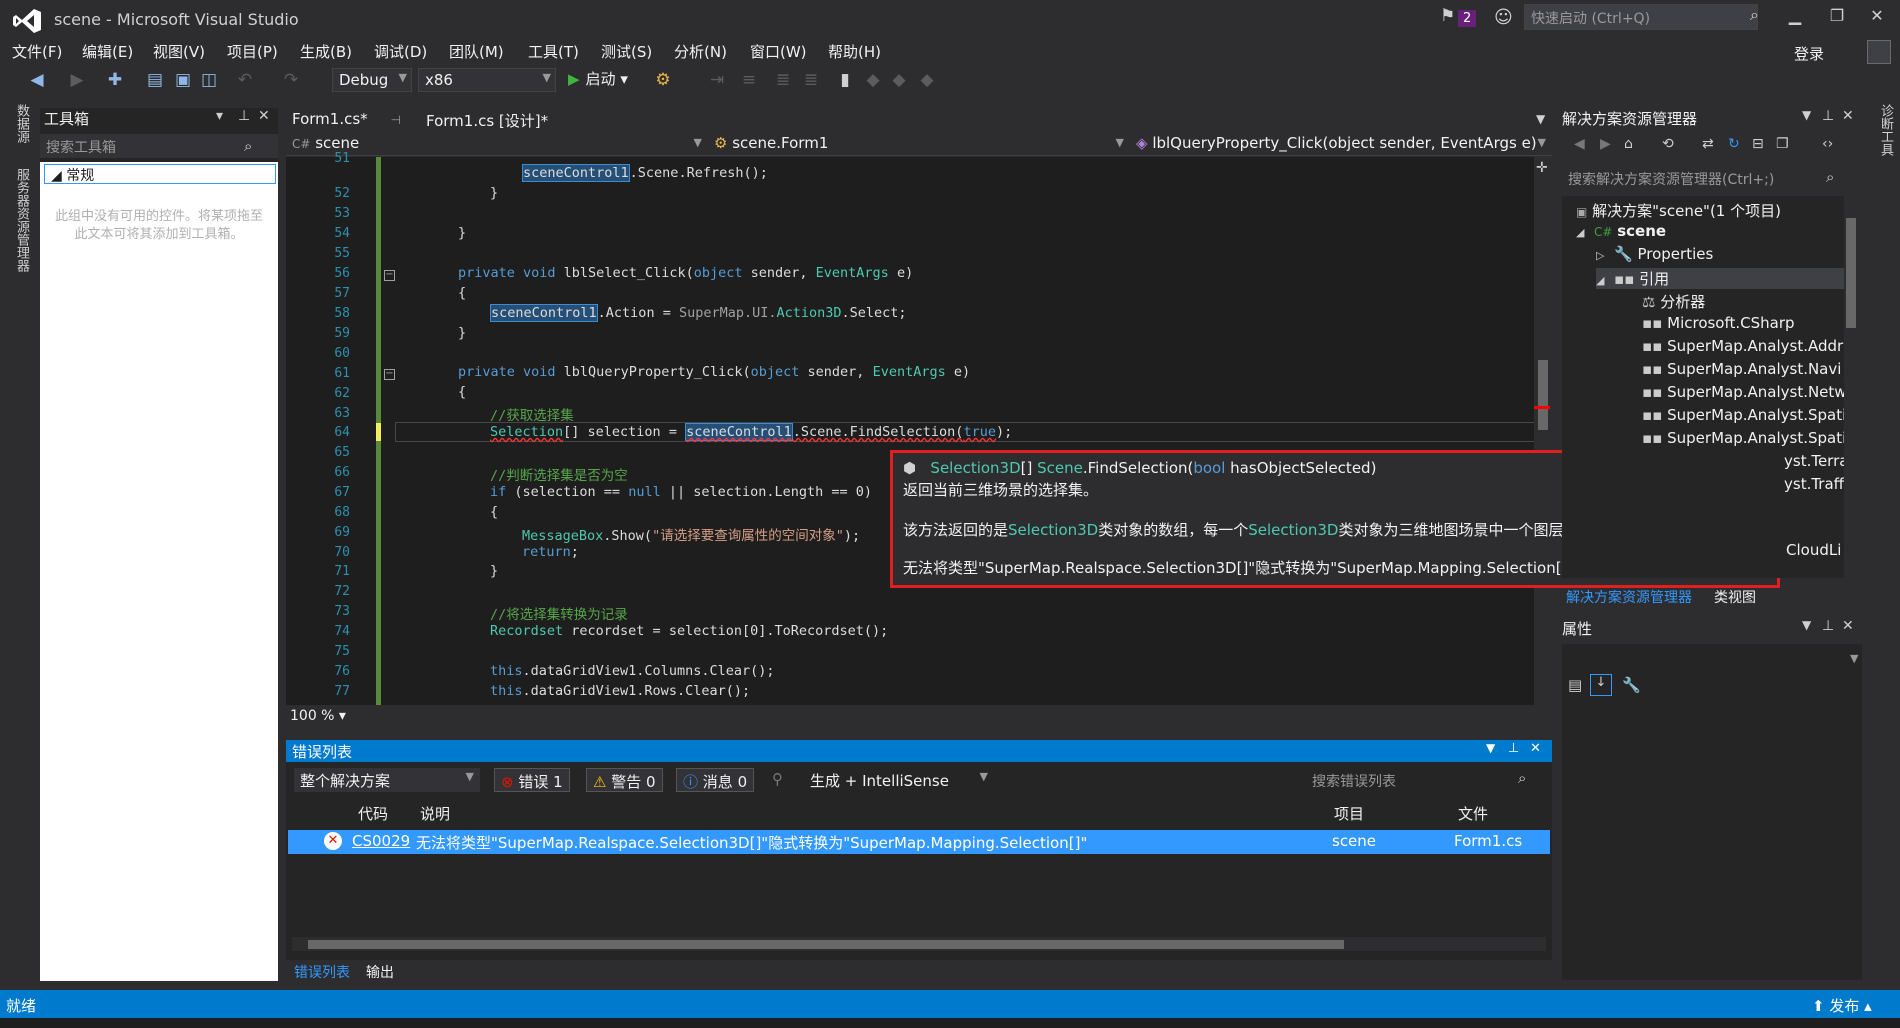 The height and width of the screenshot is (1028, 1900). I want to click on menu-test: 测试(S), so click(626, 51).